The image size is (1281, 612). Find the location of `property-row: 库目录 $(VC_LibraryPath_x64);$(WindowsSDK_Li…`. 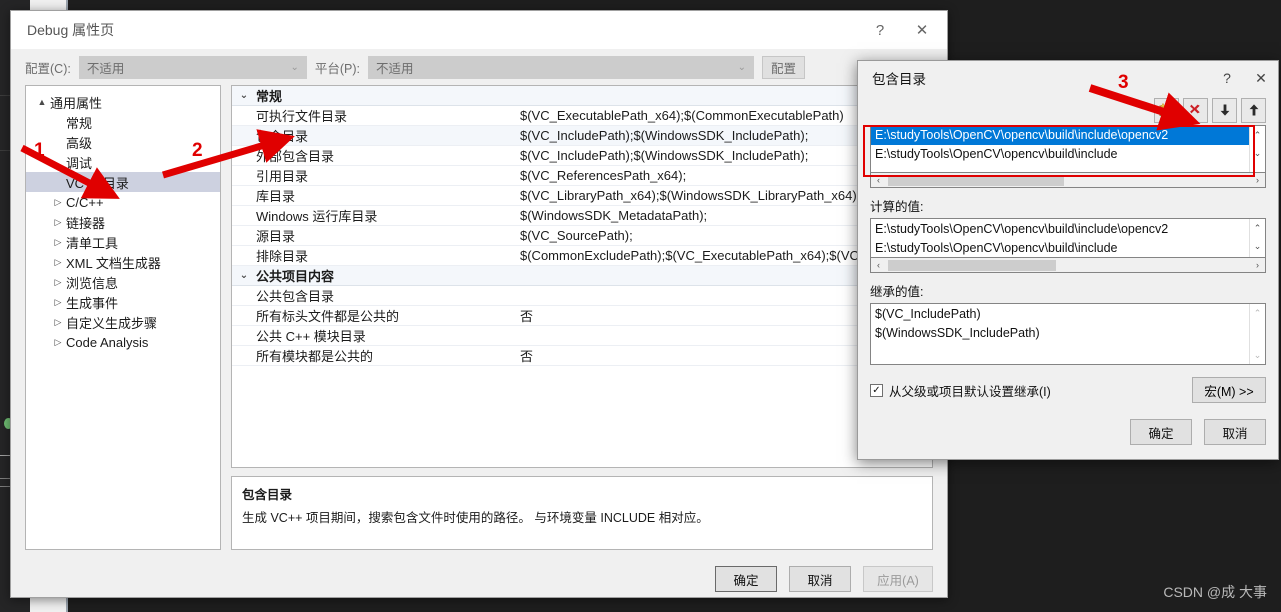

property-row: 库目录 $(VC_LibraryPath_x64);$(WindowsSDK_Li… is located at coordinates (582, 196).